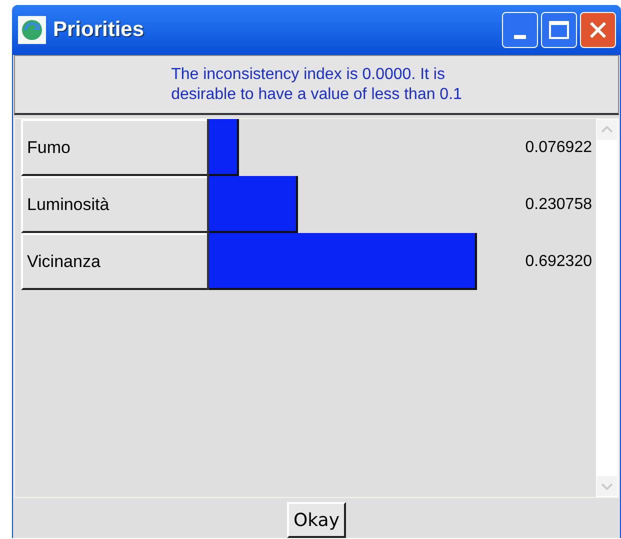  What do you see at coordinates (98, 30) in the screenshot?
I see `window-title: Priorities` at bounding box center [98, 30].